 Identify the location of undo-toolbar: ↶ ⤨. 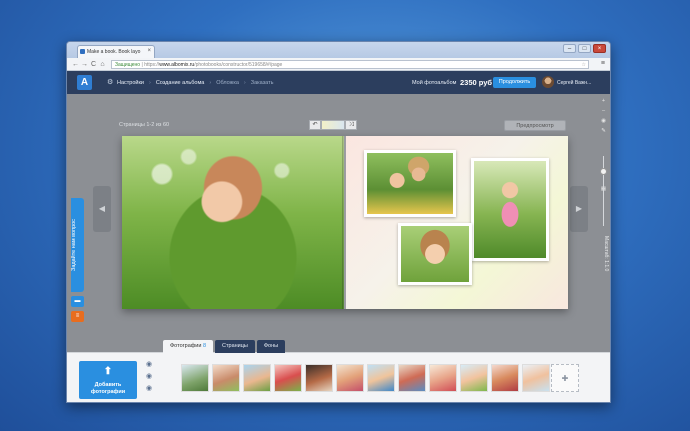
(333, 125).